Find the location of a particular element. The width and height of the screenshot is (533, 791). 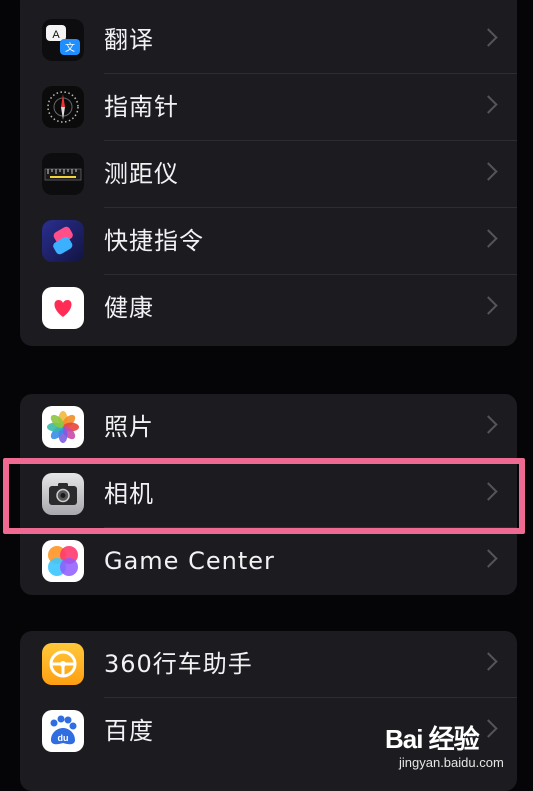

translate-icon: A 文 is located at coordinates (63, 40).